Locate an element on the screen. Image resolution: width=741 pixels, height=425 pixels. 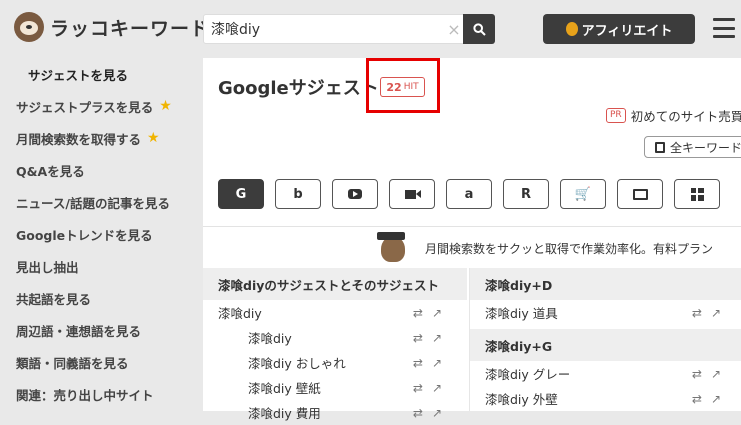
sidebar-item-news: ニュース/話題の記事を見る is located at coordinates (100, 202).